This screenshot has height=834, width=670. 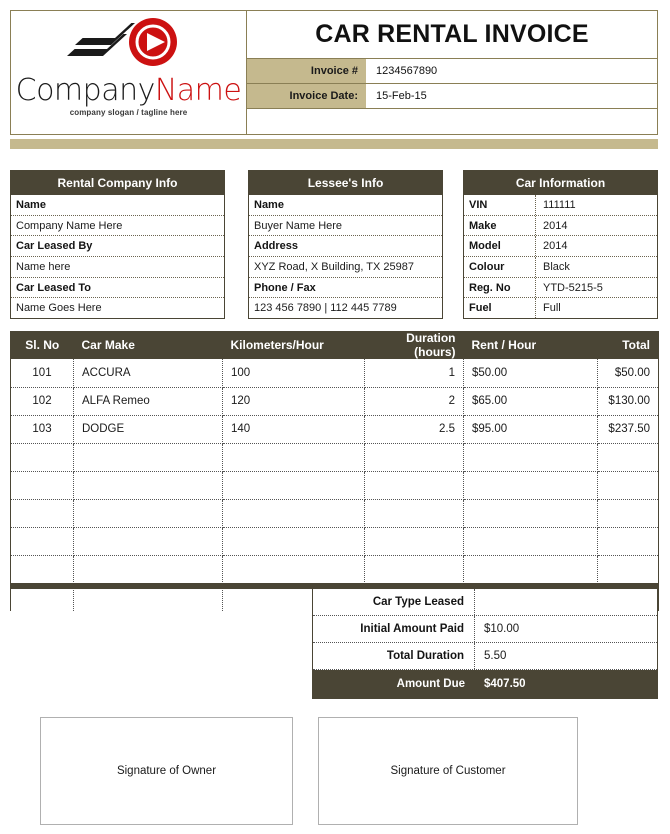 I want to click on table-row: 102 ALFA Remeo 120 2 $65.00 $130.00, so click(x=334, y=401).